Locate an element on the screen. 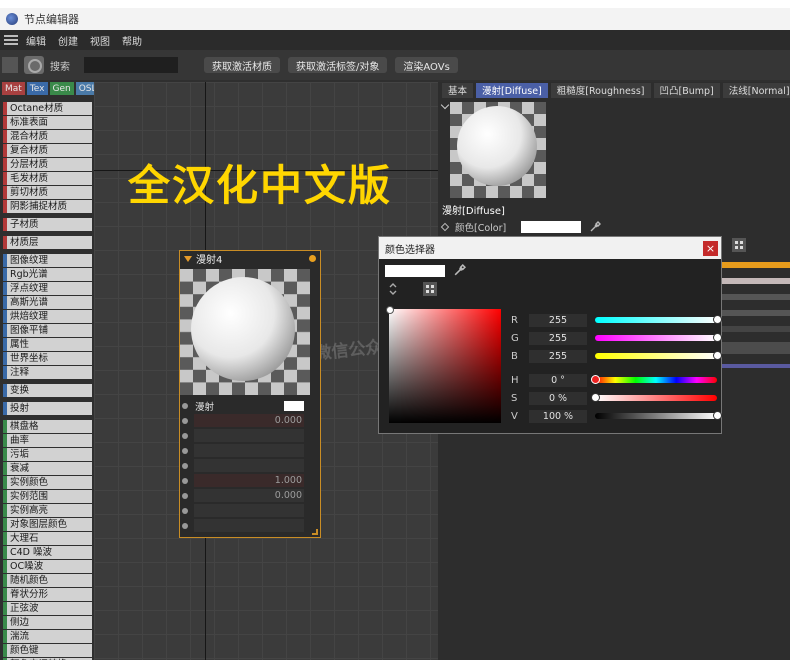 Image resolution: width=790 pixels, height=668 pixels. property-tab: 粗糙度[Roughness] is located at coordinates (600, 90).